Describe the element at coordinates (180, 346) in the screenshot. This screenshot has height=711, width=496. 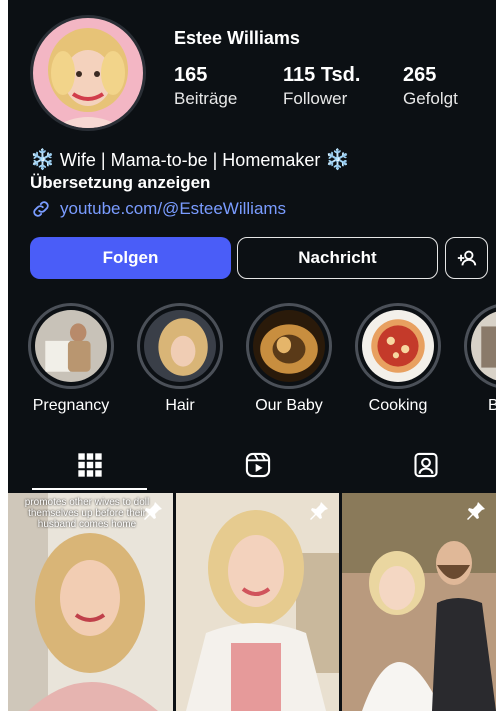
I see `highlight-hair-image` at that location.